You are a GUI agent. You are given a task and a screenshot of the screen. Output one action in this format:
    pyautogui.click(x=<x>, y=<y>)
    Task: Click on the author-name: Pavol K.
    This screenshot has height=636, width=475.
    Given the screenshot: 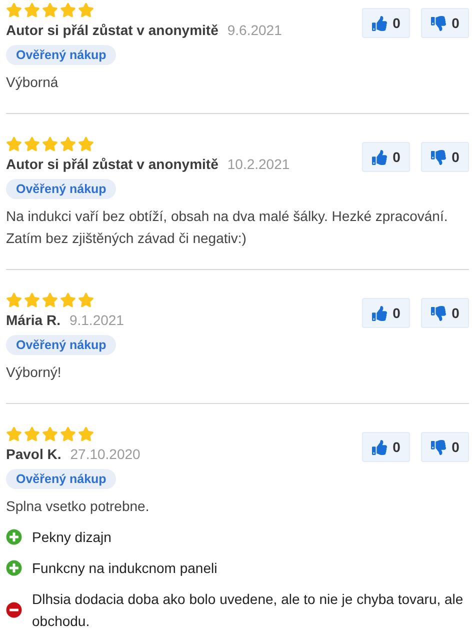 What is the action you would take?
    pyautogui.click(x=34, y=454)
    